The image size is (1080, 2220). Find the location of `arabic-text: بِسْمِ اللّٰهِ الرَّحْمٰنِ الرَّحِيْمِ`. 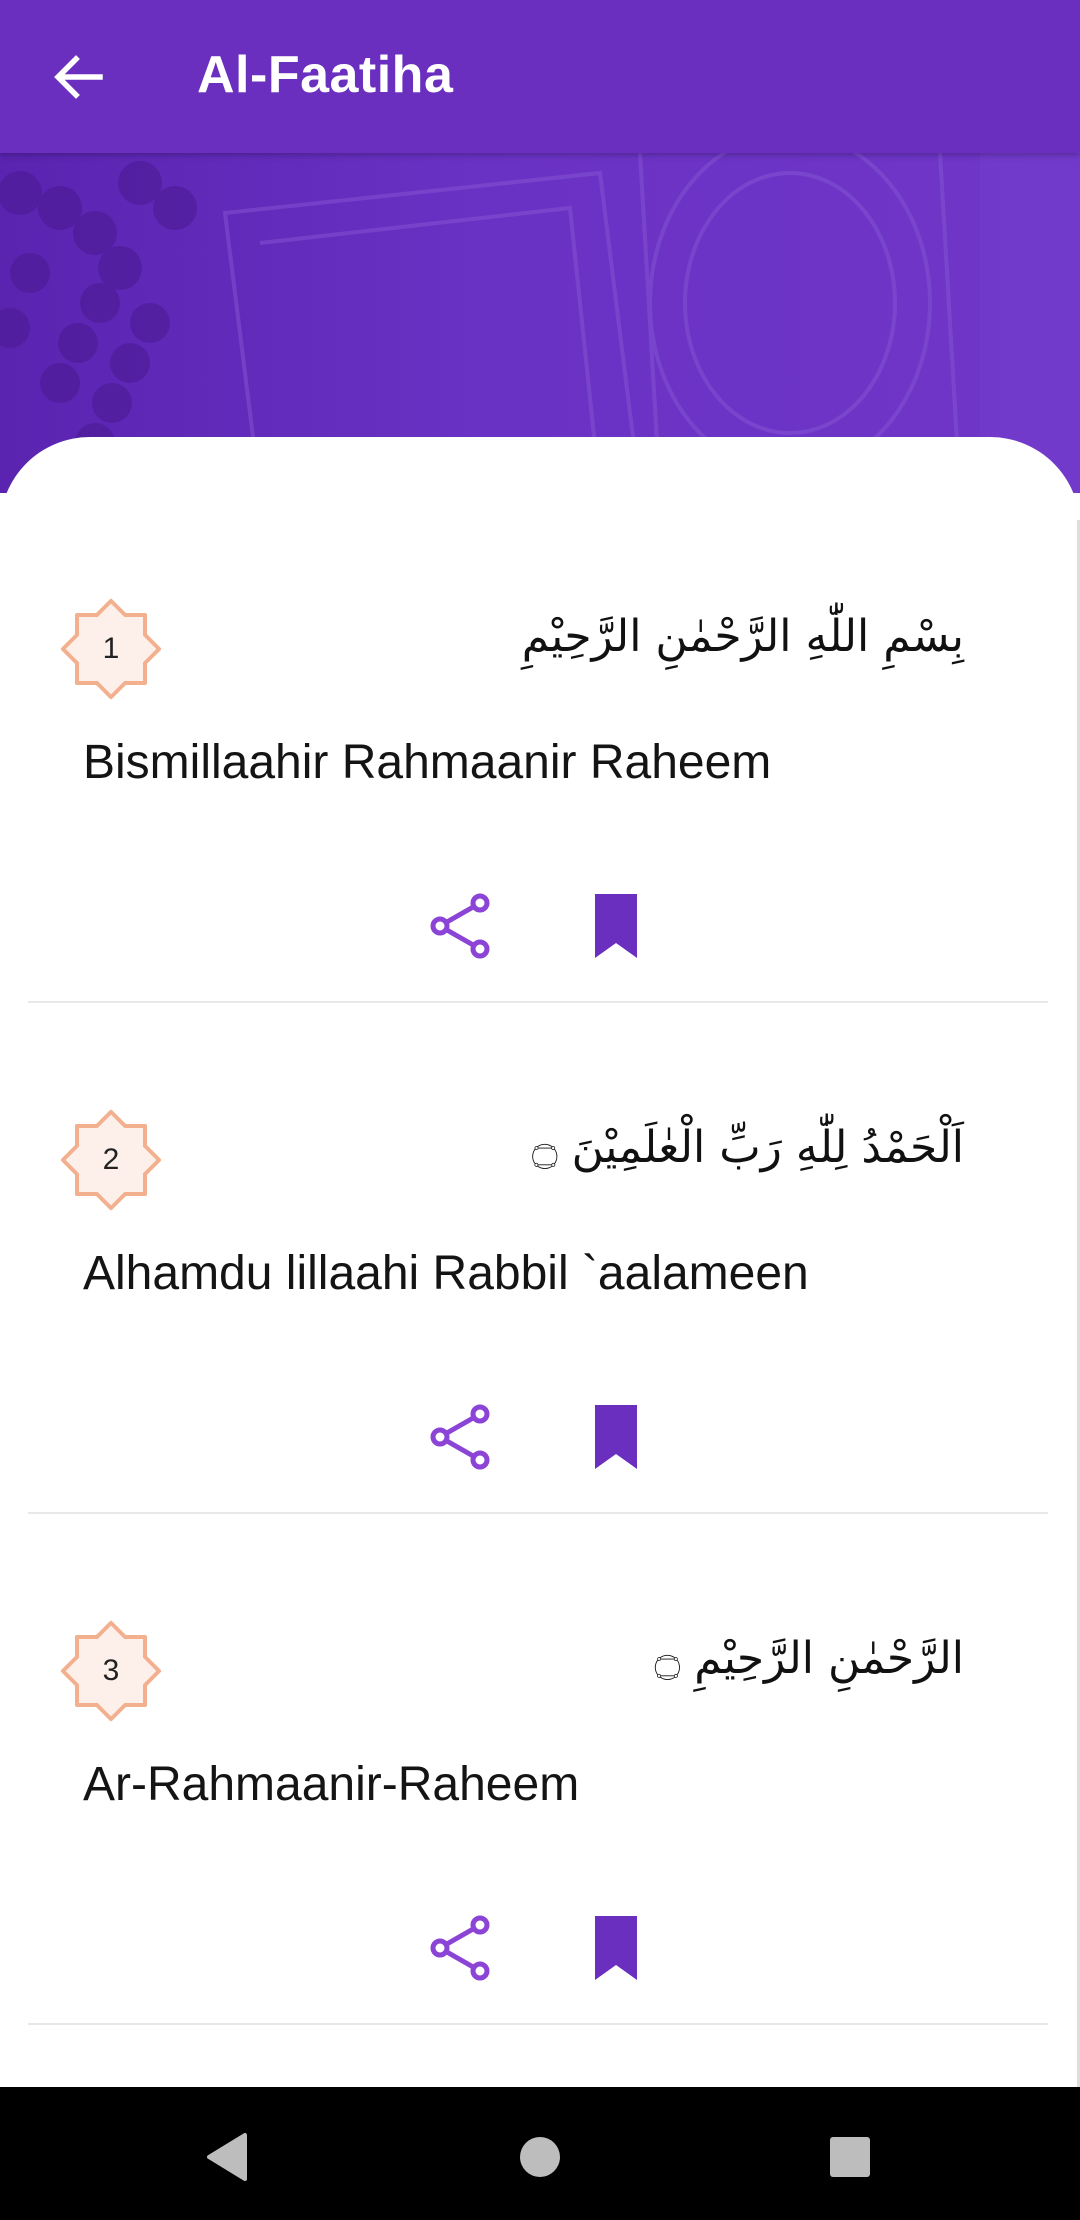

arabic-text: بِسْمِ اللّٰهِ الرَّحْمٰنِ الرَّحِيْمِ is located at coordinates (742, 636).